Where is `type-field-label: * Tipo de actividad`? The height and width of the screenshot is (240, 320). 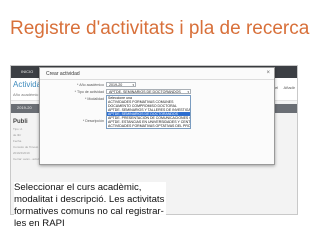
type-field-label: * Tipo de actividad is located at coordinates (89, 92).